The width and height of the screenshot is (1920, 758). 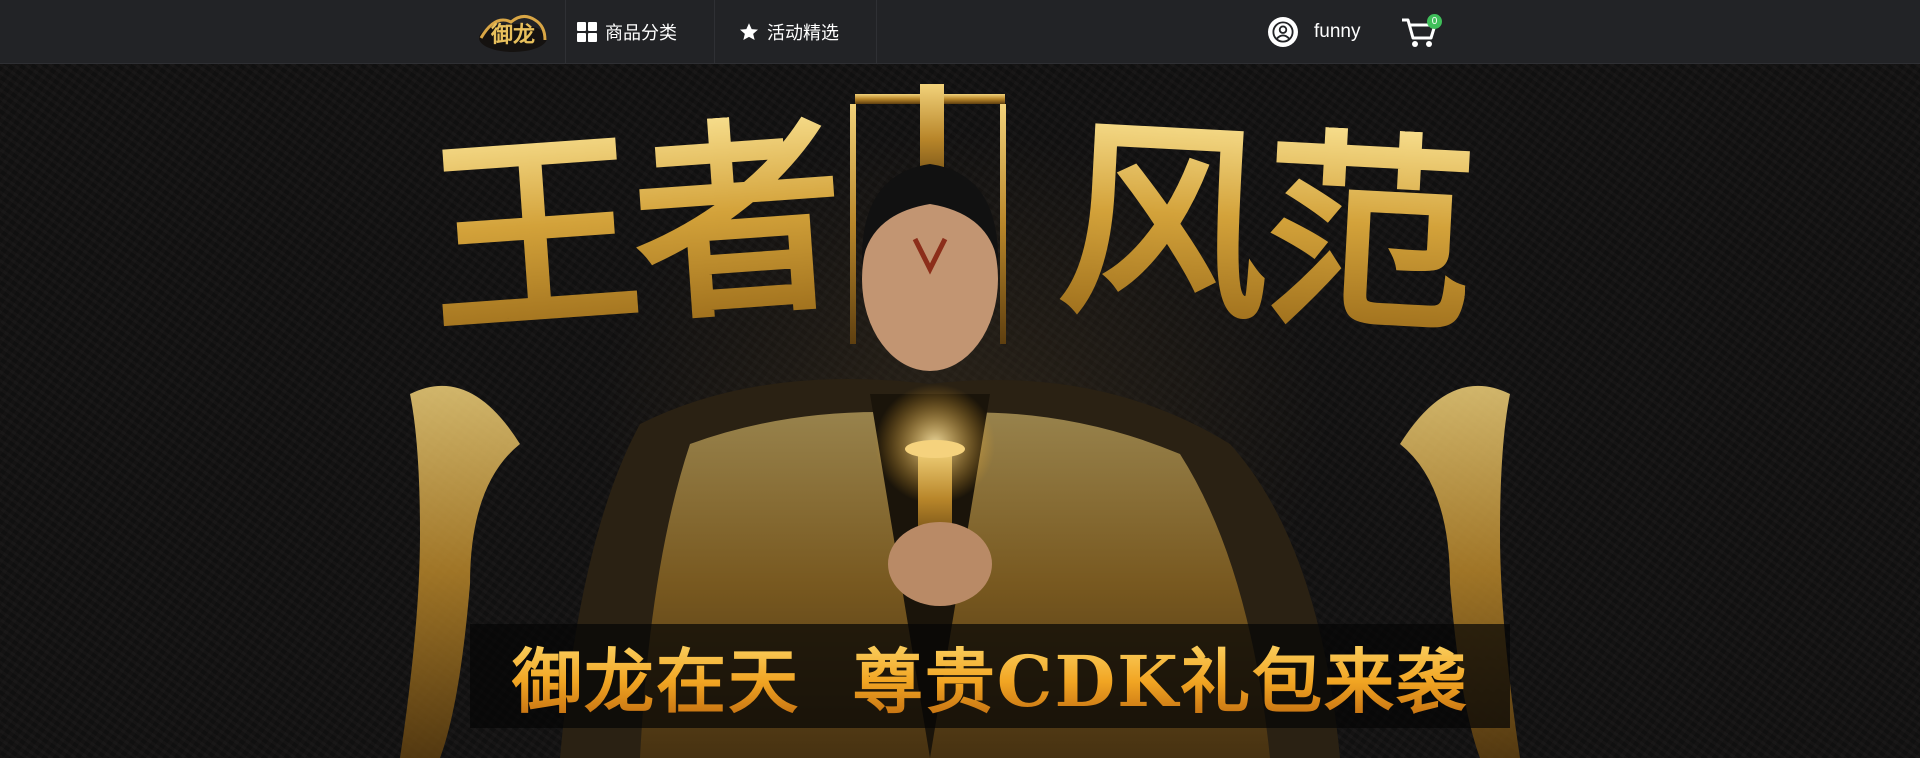 I want to click on top-navbar: 御龙 商品分类 活动精选 funny 0, so click(x=960, y=32).